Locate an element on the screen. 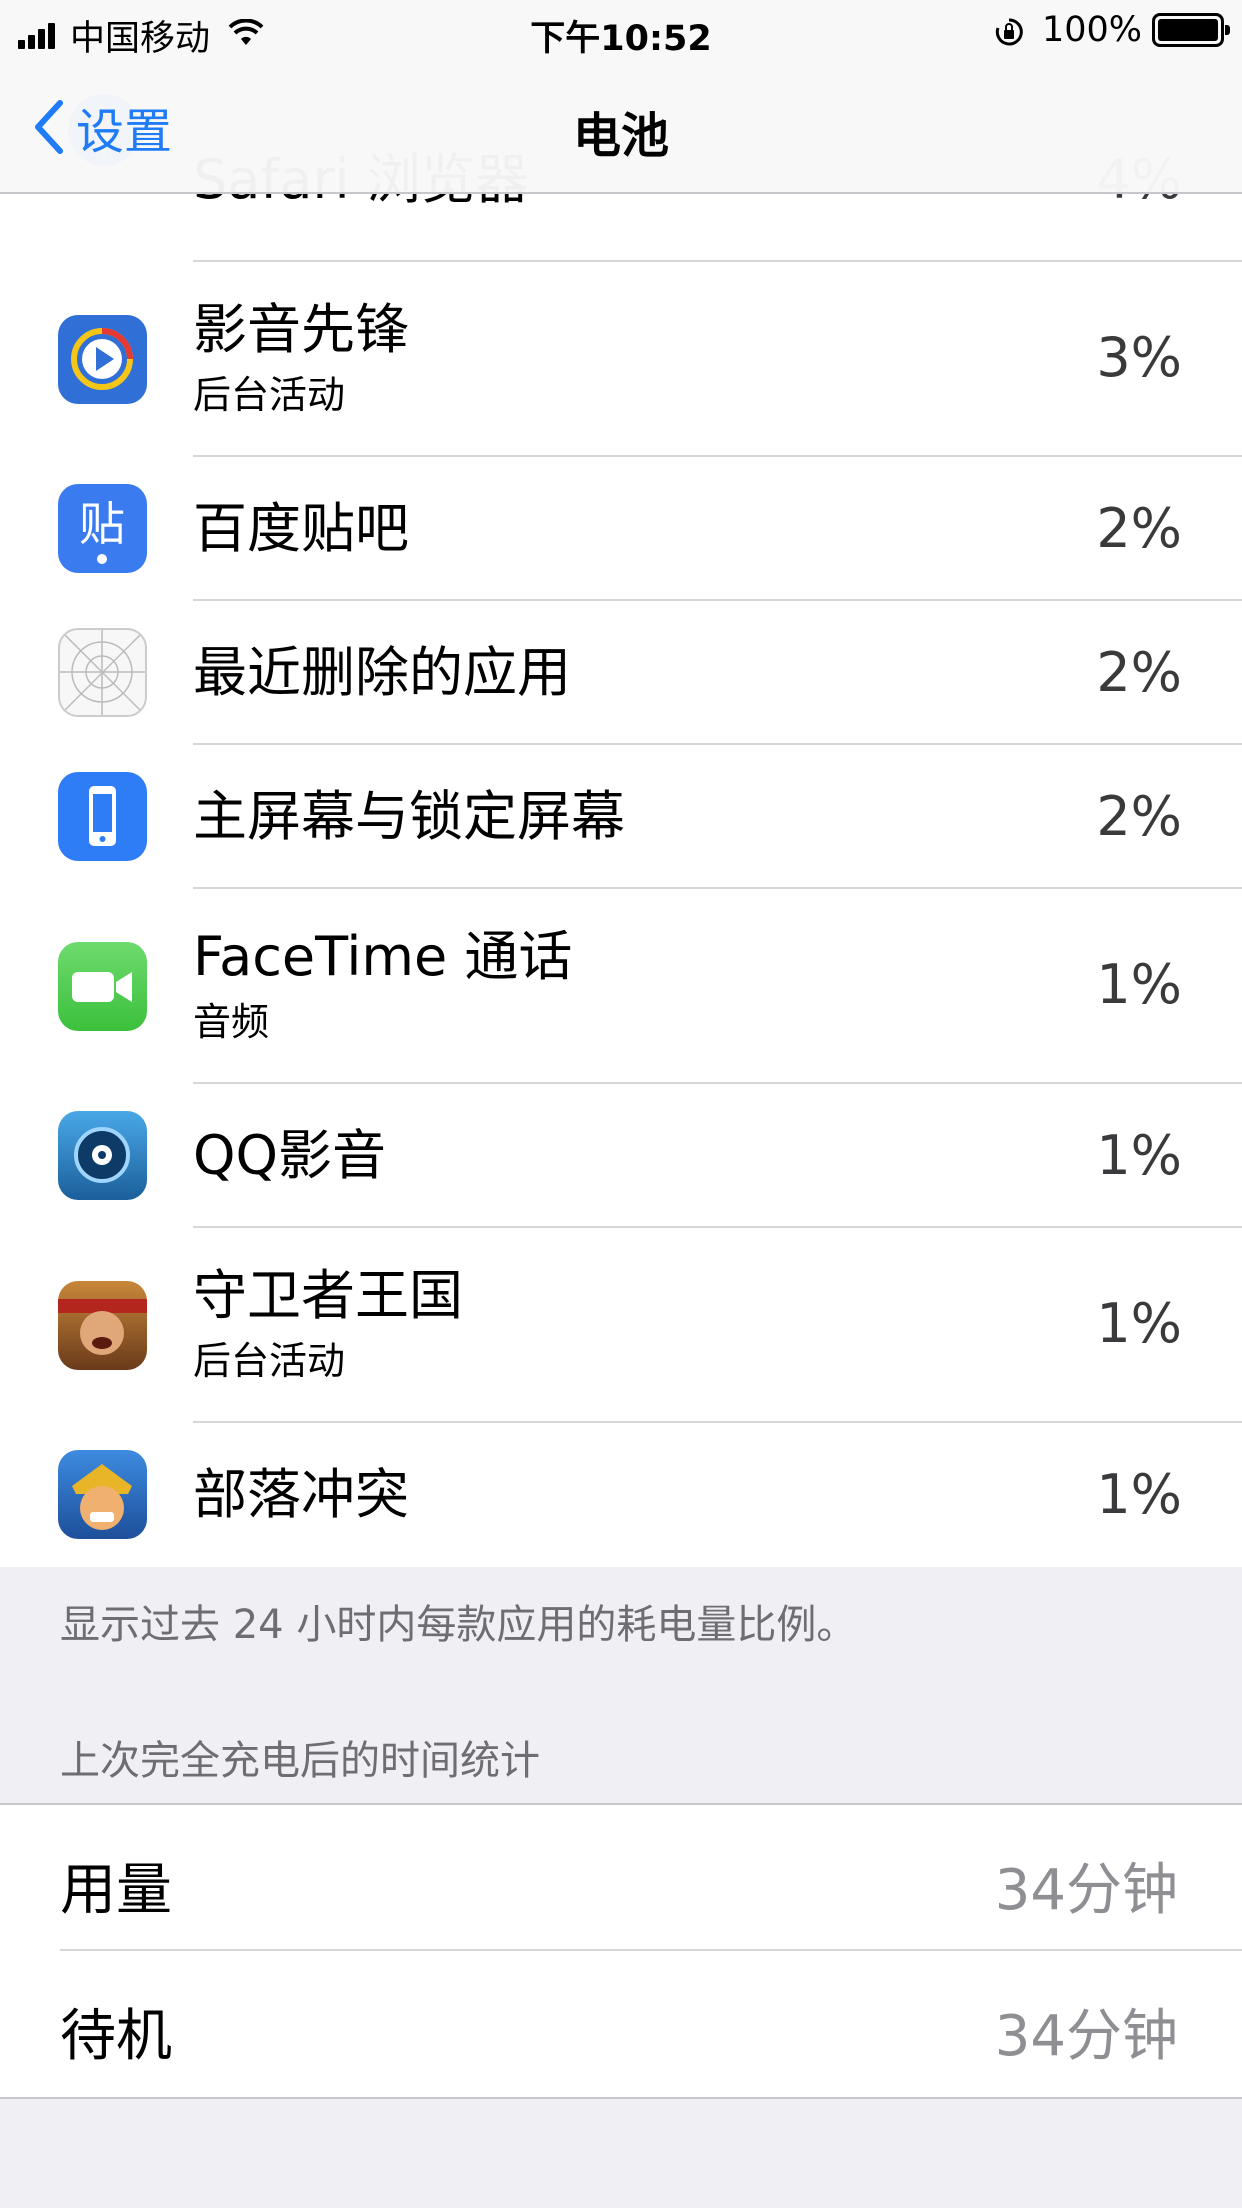 Image resolution: width=1242 pixels, height=2208 pixels. battery-level-fill is located at coordinates (1188, 30).